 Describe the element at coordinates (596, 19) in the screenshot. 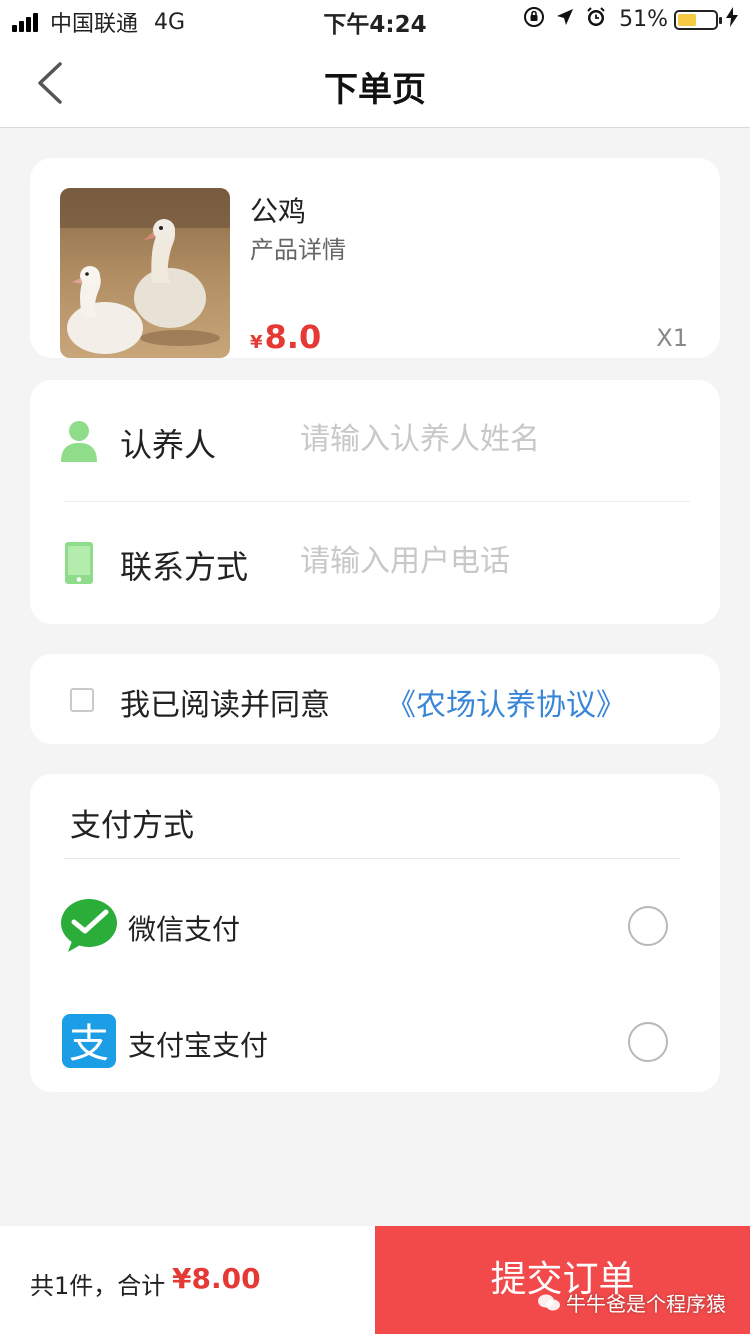

I see `alarm-icon` at that location.